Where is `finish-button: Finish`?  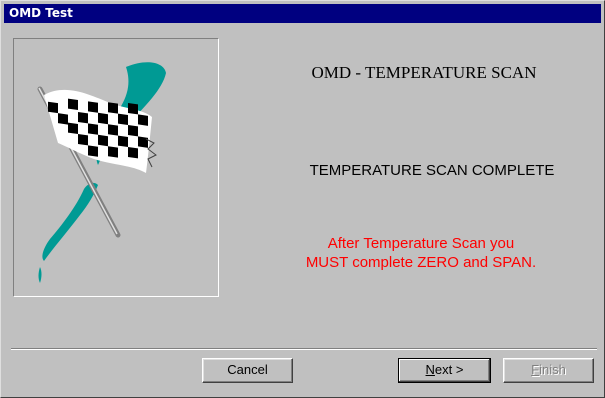 finish-button: Finish is located at coordinates (548, 370).